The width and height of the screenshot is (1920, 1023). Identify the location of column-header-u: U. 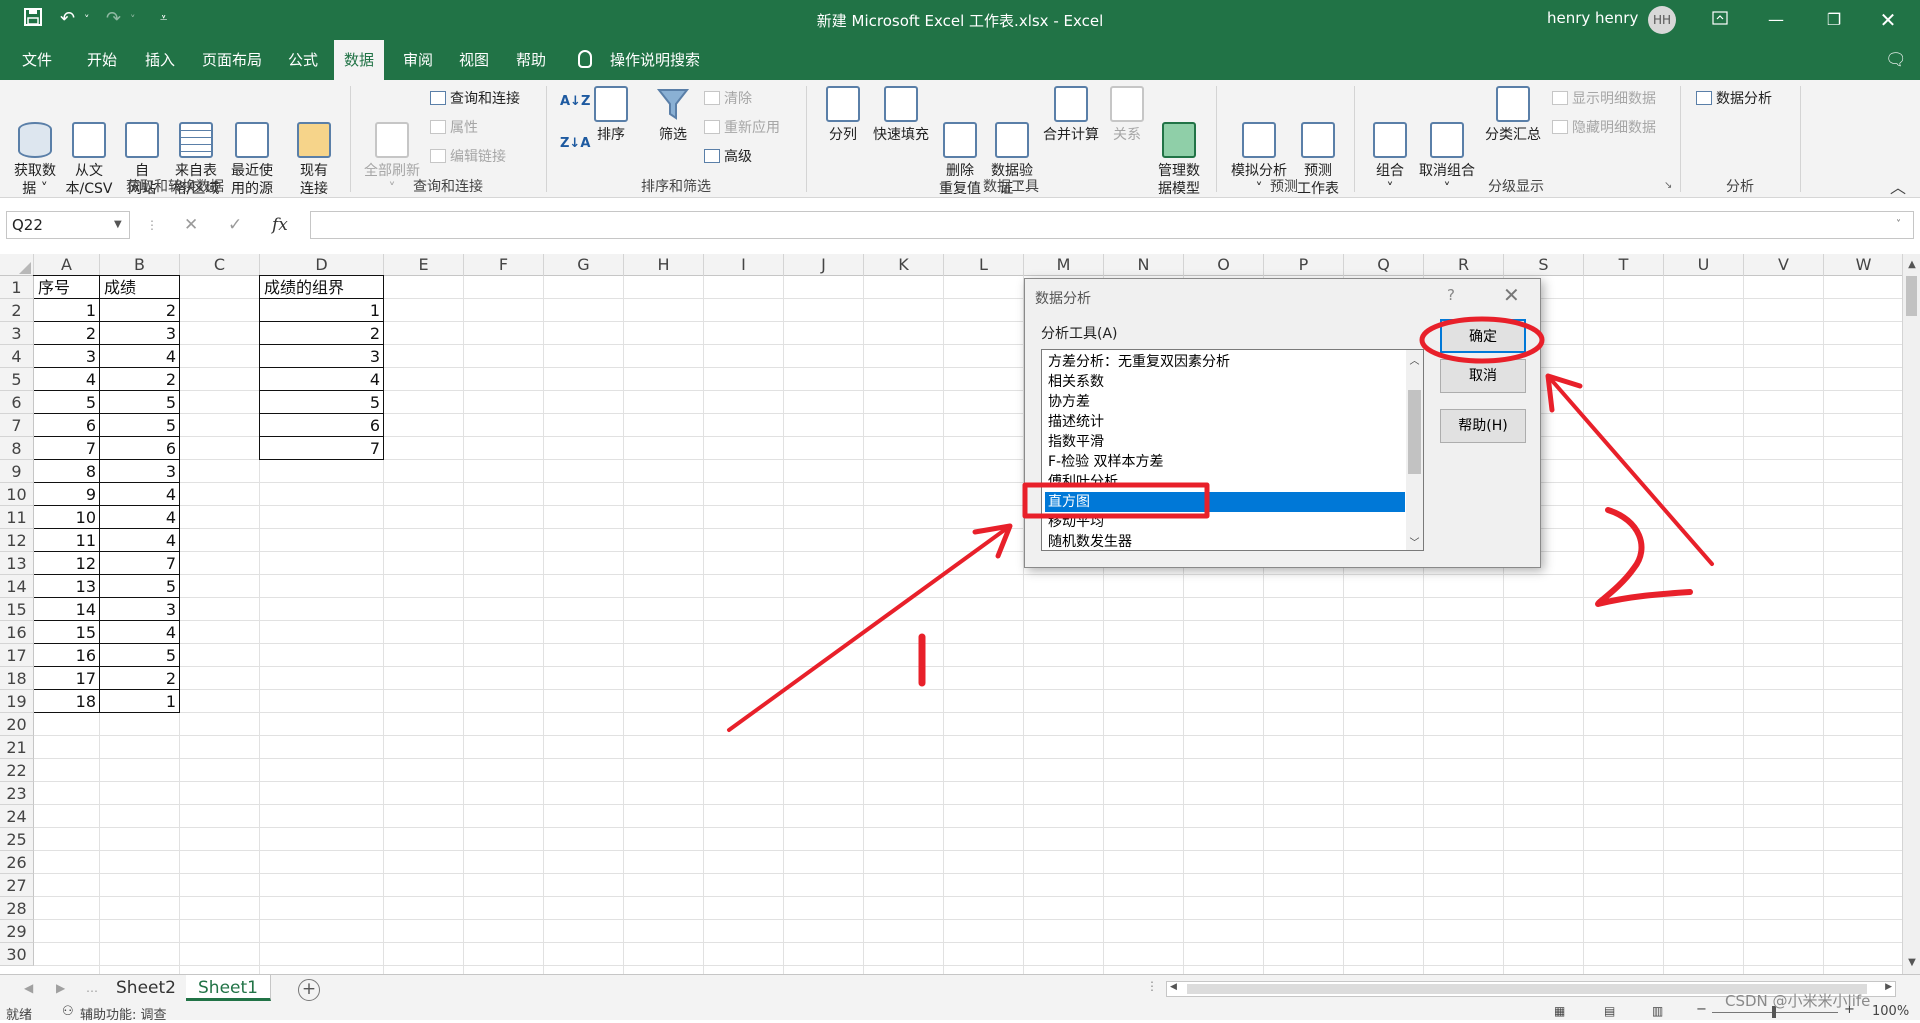
(1704, 265).